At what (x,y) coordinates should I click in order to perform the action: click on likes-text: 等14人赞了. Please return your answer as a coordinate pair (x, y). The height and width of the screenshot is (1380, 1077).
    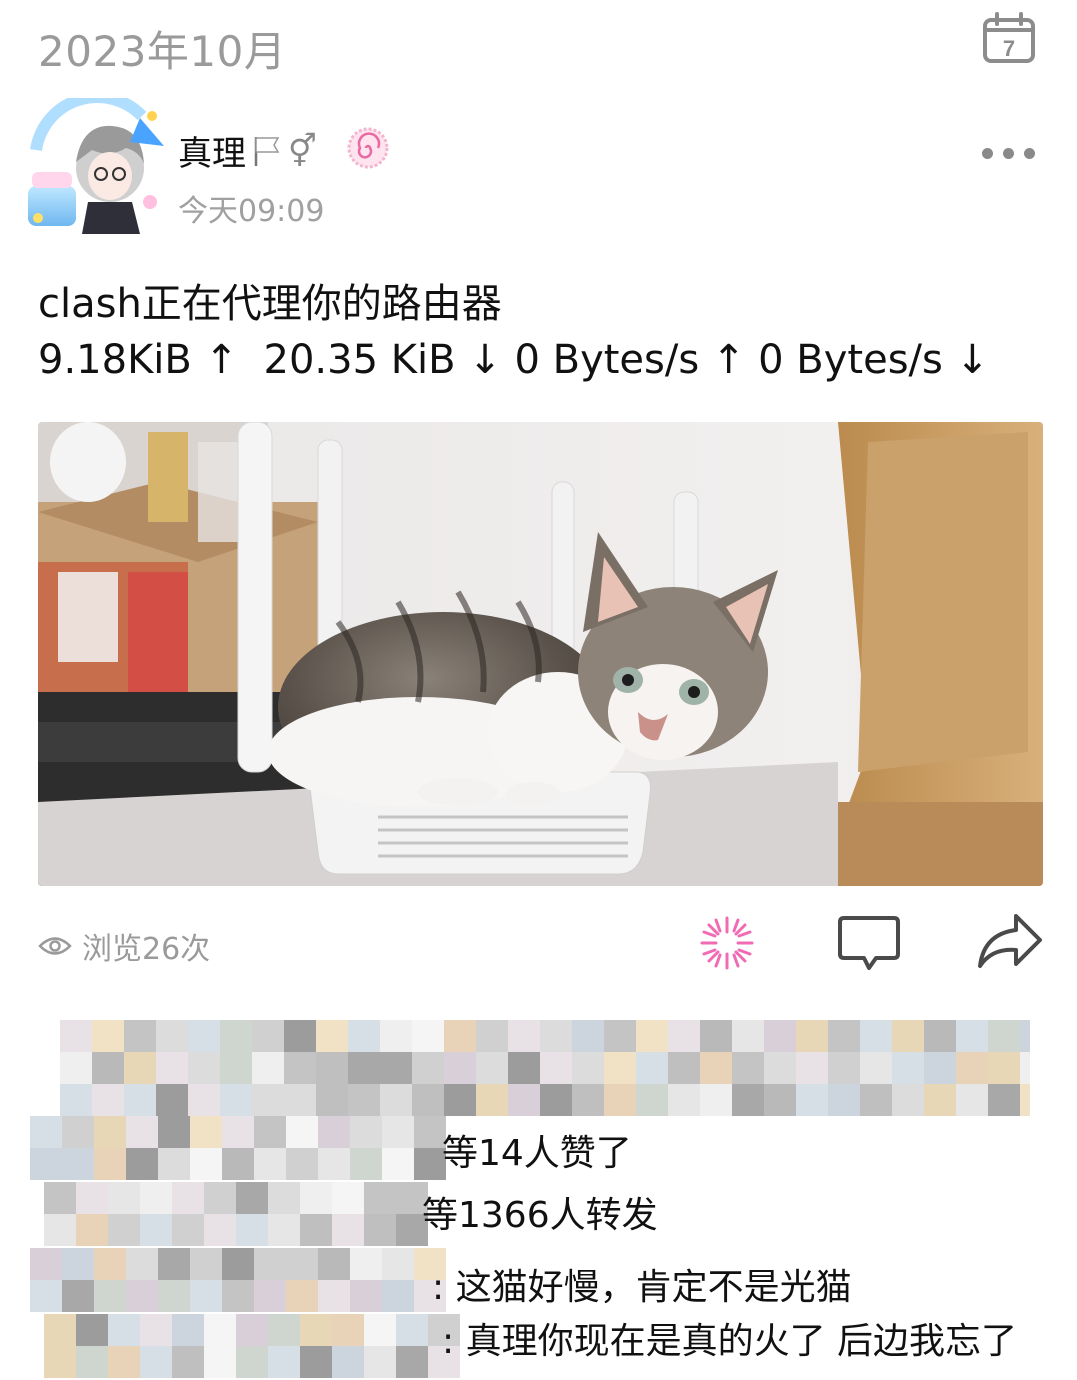
    Looking at the image, I should click on (537, 1150).